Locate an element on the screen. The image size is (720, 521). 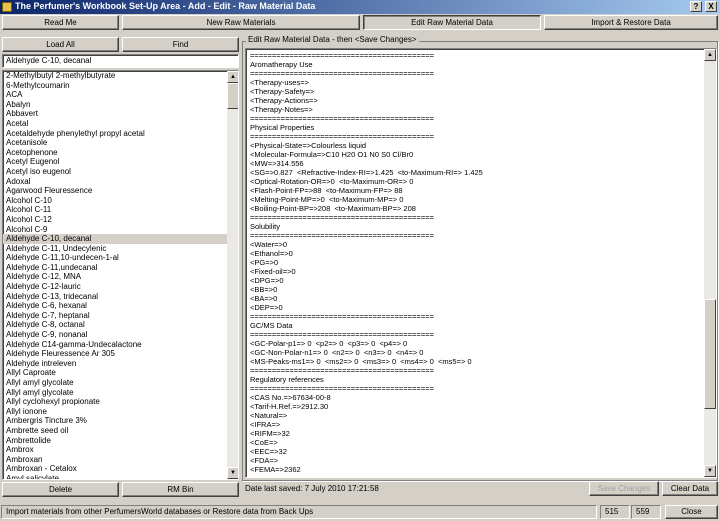
list-item: Allyl ionone is located at coordinates (115, 412).